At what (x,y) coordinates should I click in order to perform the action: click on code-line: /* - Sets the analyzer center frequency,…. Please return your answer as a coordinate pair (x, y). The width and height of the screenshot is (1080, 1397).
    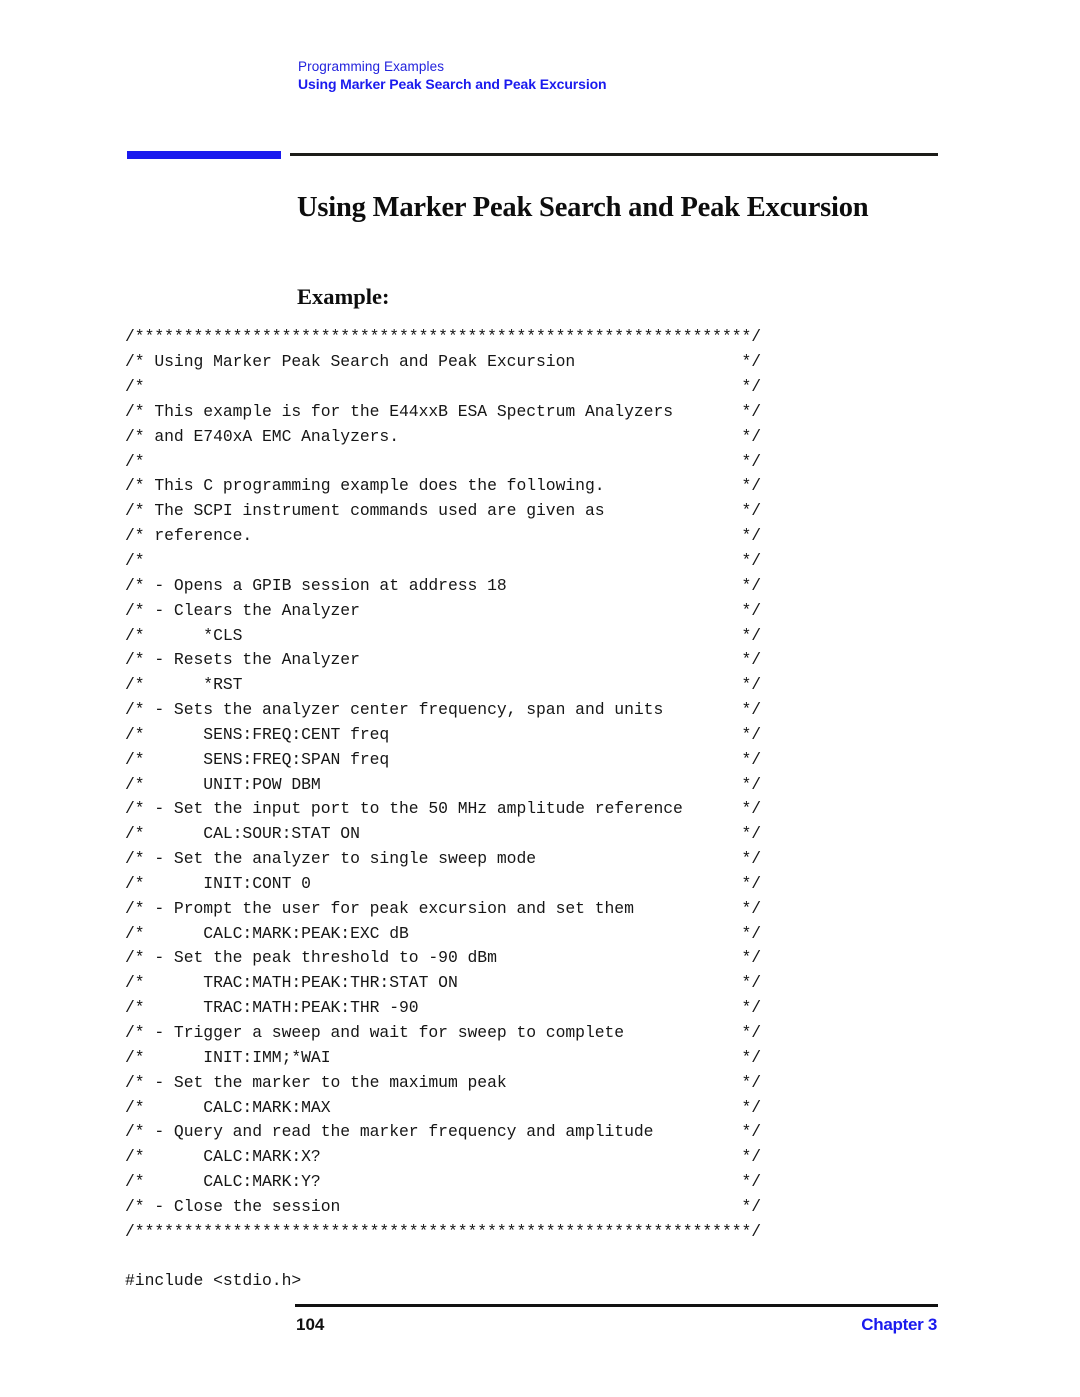
    Looking at the image, I should click on (443, 710).